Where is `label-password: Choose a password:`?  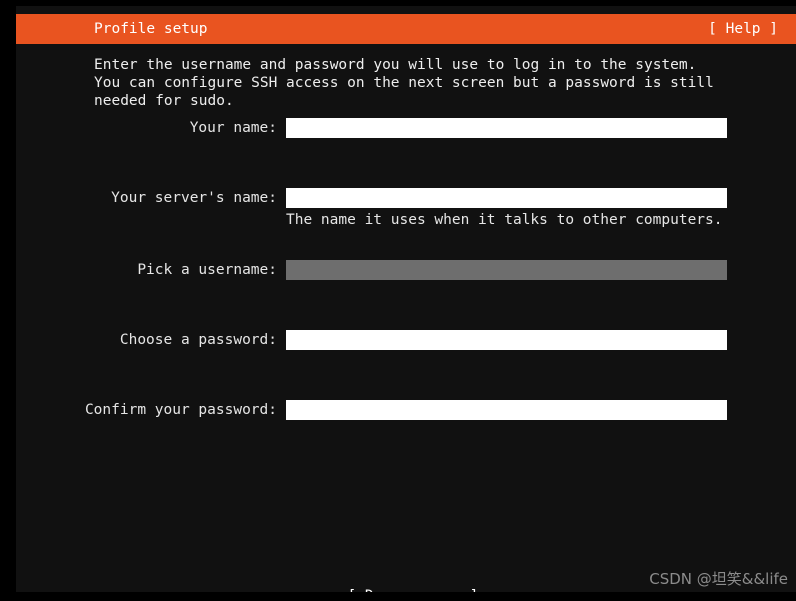 label-password: Choose a password: is located at coordinates (198, 340).